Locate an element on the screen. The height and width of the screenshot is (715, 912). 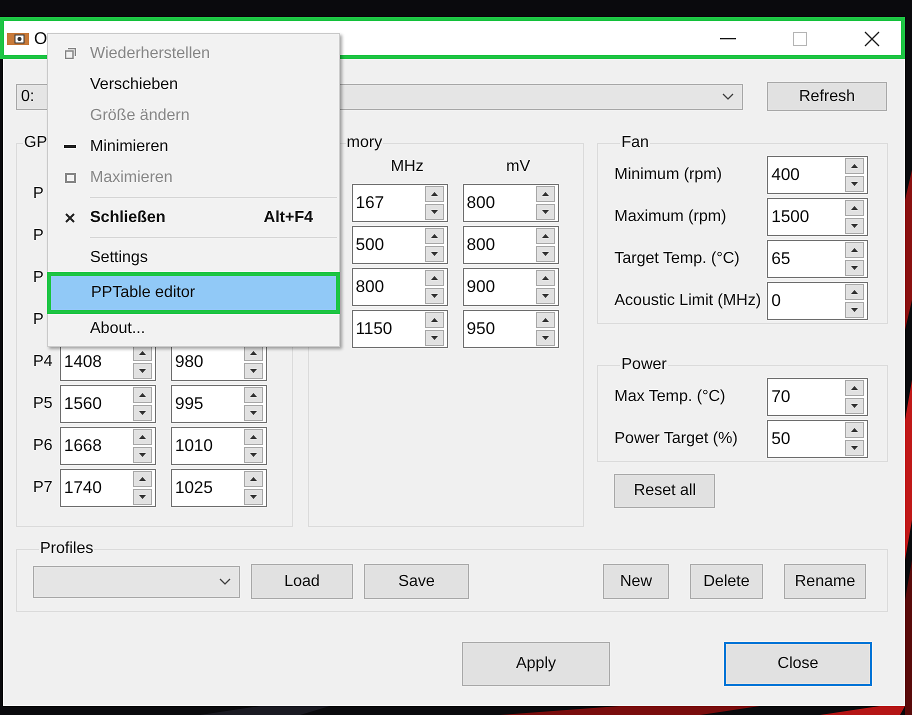
spin-box: 1500 is located at coordinates (817, 217).